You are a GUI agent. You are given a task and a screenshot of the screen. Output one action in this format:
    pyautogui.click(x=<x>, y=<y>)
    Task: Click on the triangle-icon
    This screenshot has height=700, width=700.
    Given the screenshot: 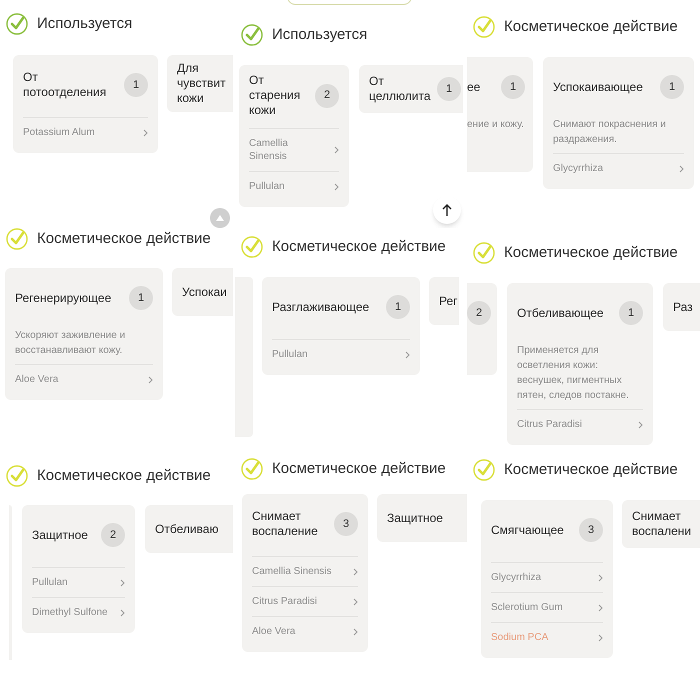 What is the action you would take?
    pyautogui.click(x=220, y=218)
    